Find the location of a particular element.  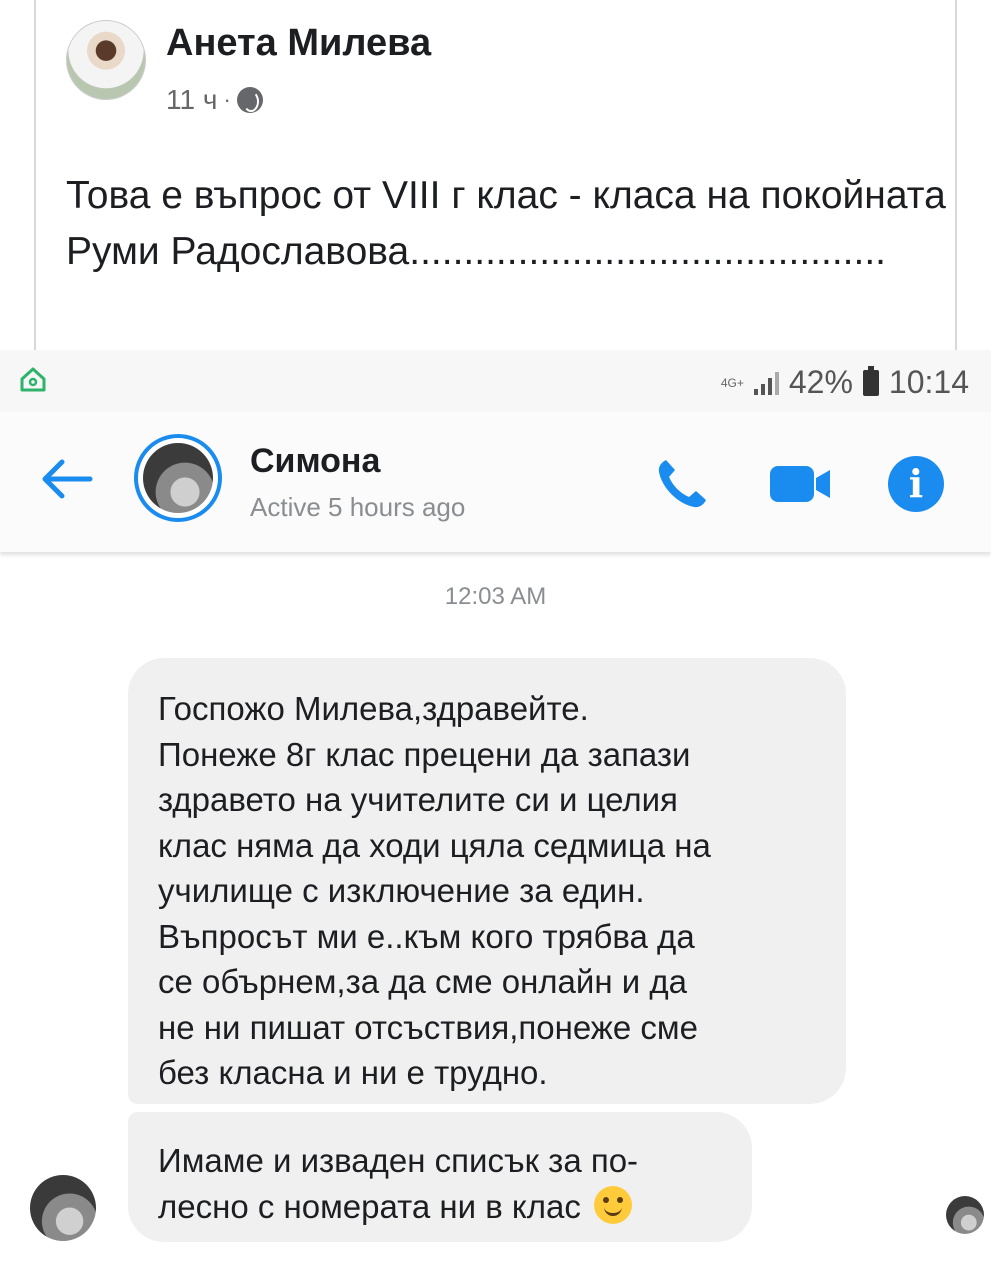

message-line: Въпросът ми е..към кого трябва да is located at coordinates (426, 936).